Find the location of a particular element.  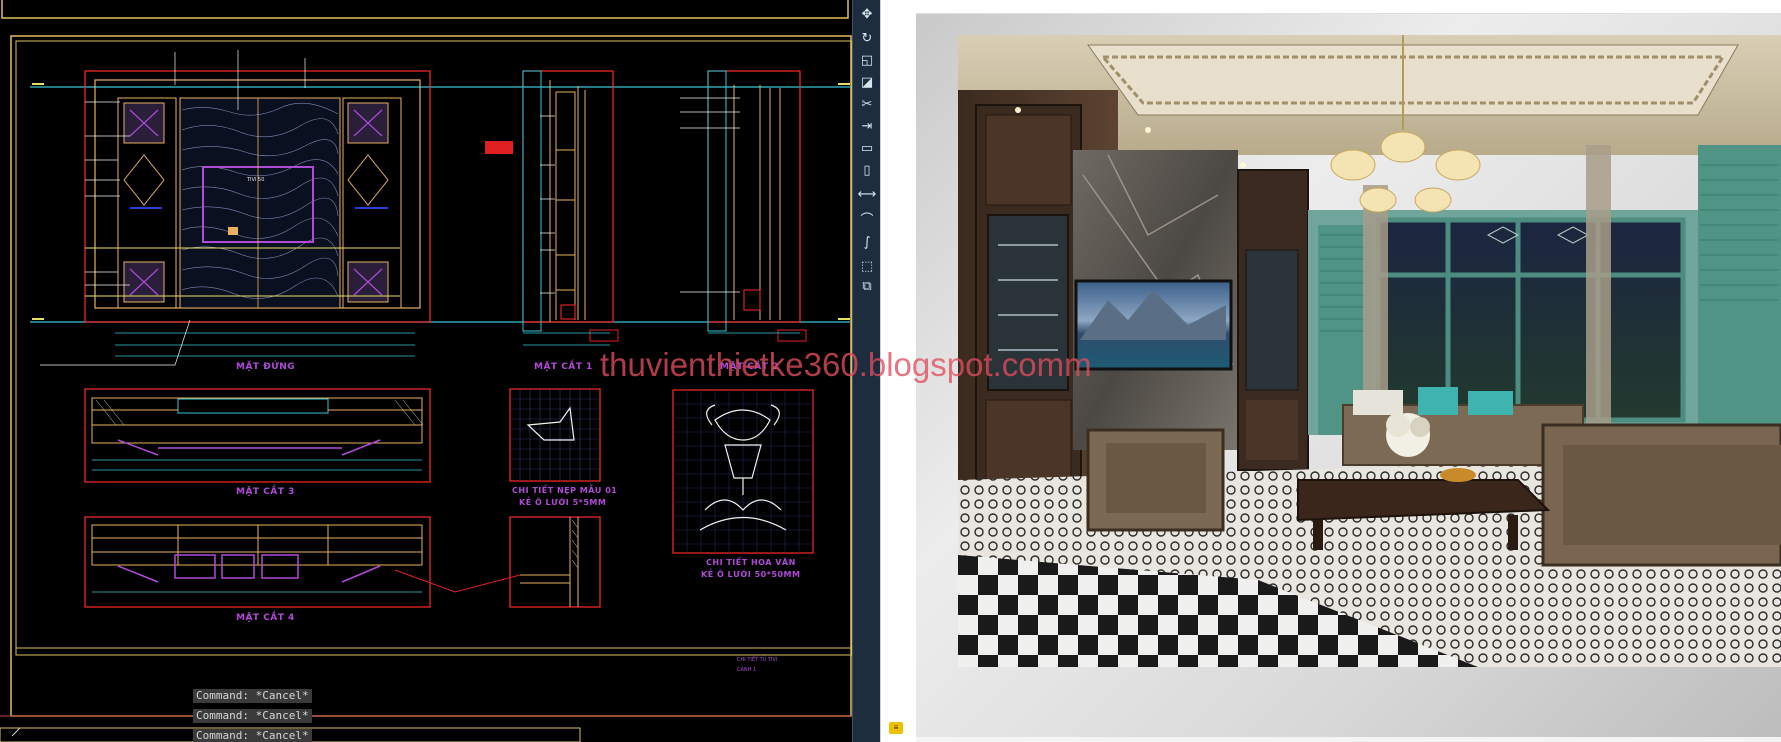

footer-note-1: CHI TIẾT TỦ TIVI is located at coordinates (757, 660).